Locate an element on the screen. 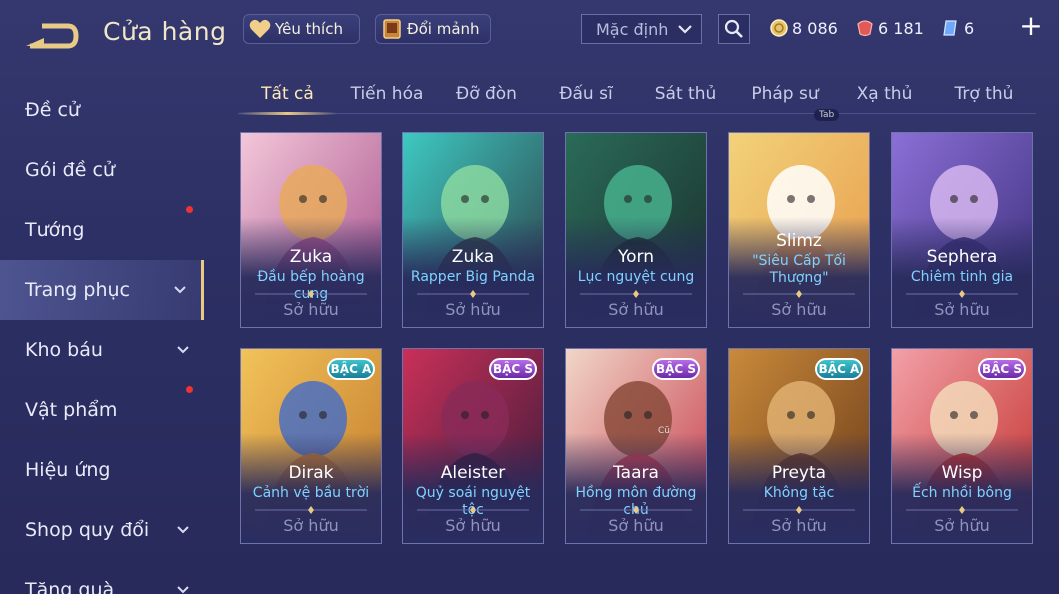 The width and height of the screenshot is (1059, 594). back-button is located at coordinates (52, 33).